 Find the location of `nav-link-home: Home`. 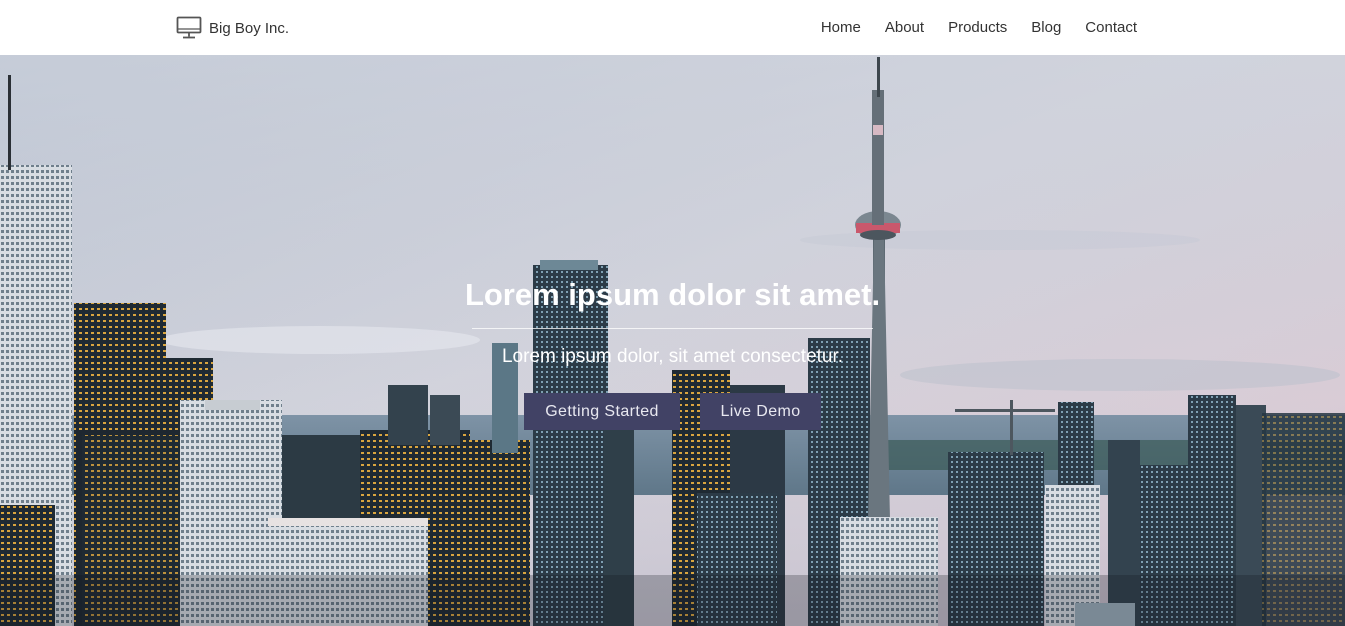

nav-link-home: Home is located at coordinates (841, 27).